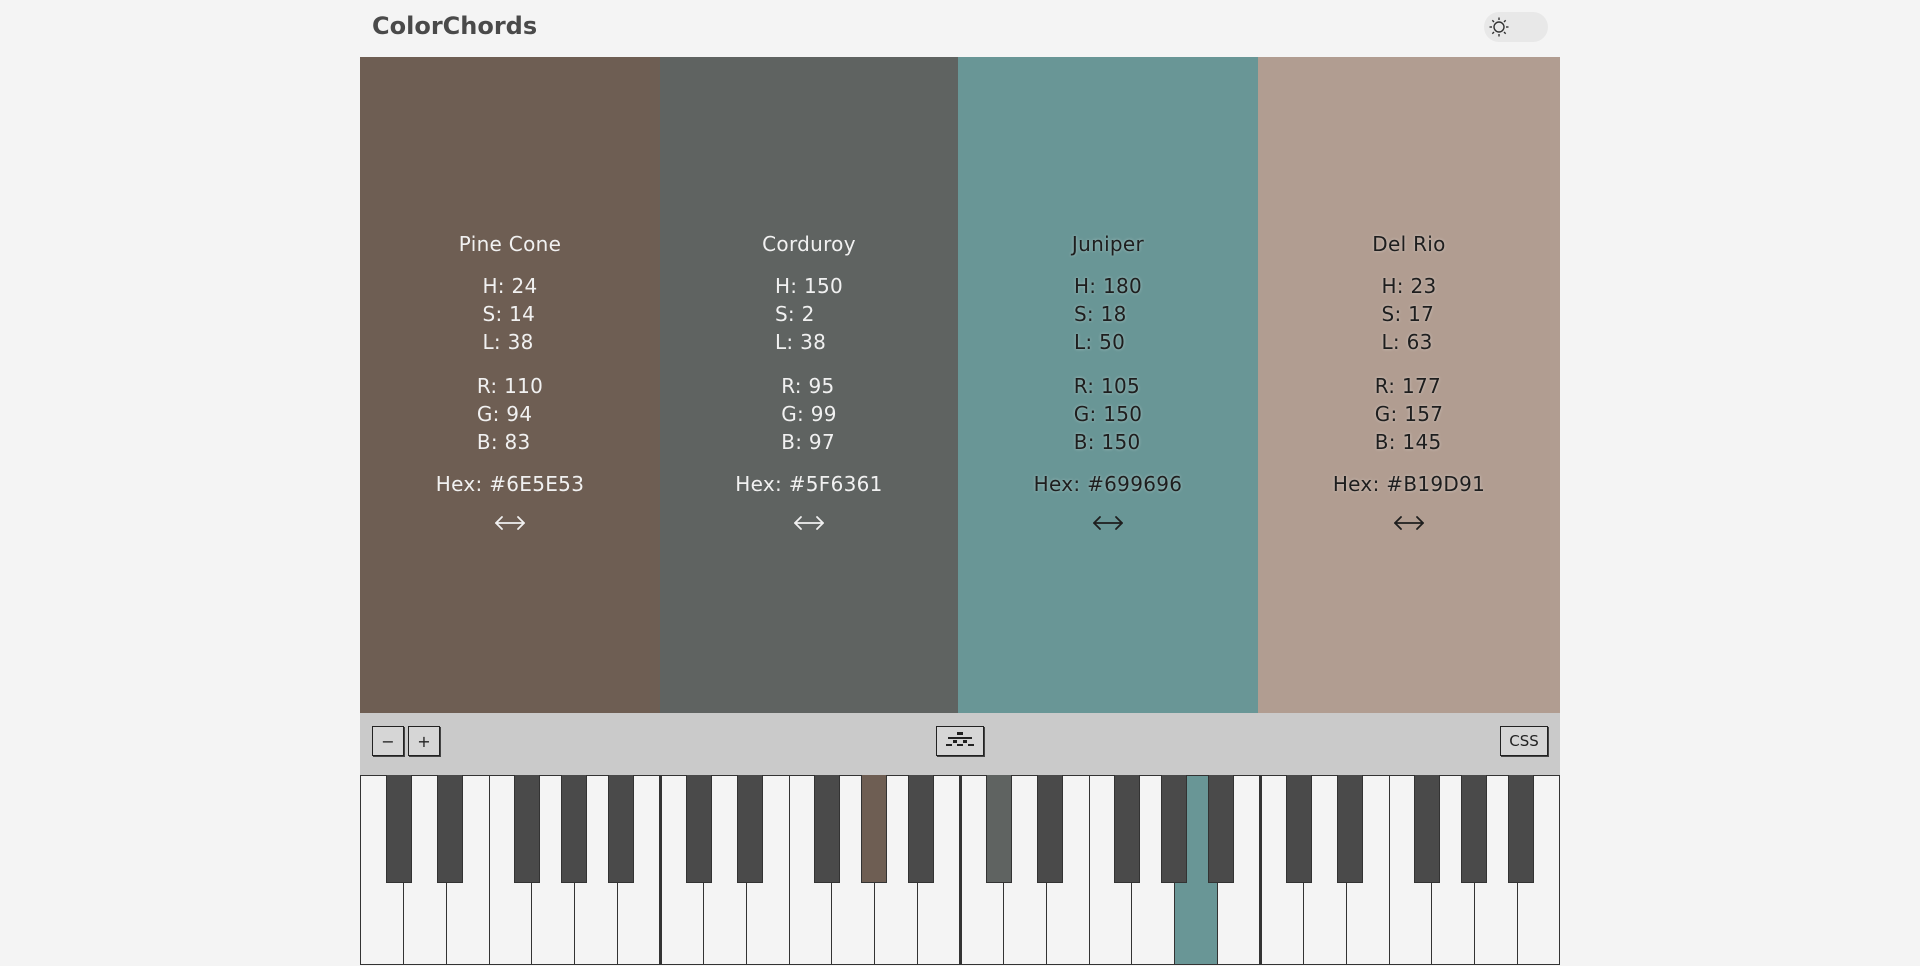 This screenshot has width=1920, height=966. What do you see at coordinates (1408, 442) in the screenshot?
I see `blue-value: B: 145` at bounding box center [1408, 442].